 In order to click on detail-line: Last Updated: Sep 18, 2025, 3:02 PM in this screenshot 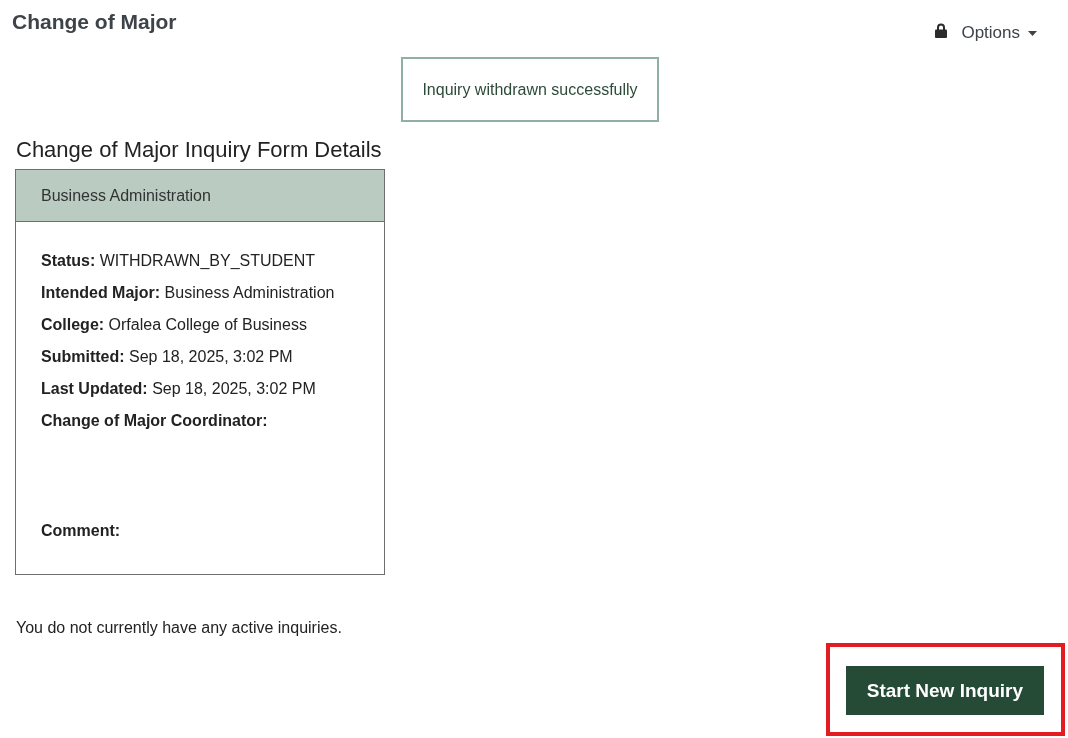, I will do `click(179, 389)`.